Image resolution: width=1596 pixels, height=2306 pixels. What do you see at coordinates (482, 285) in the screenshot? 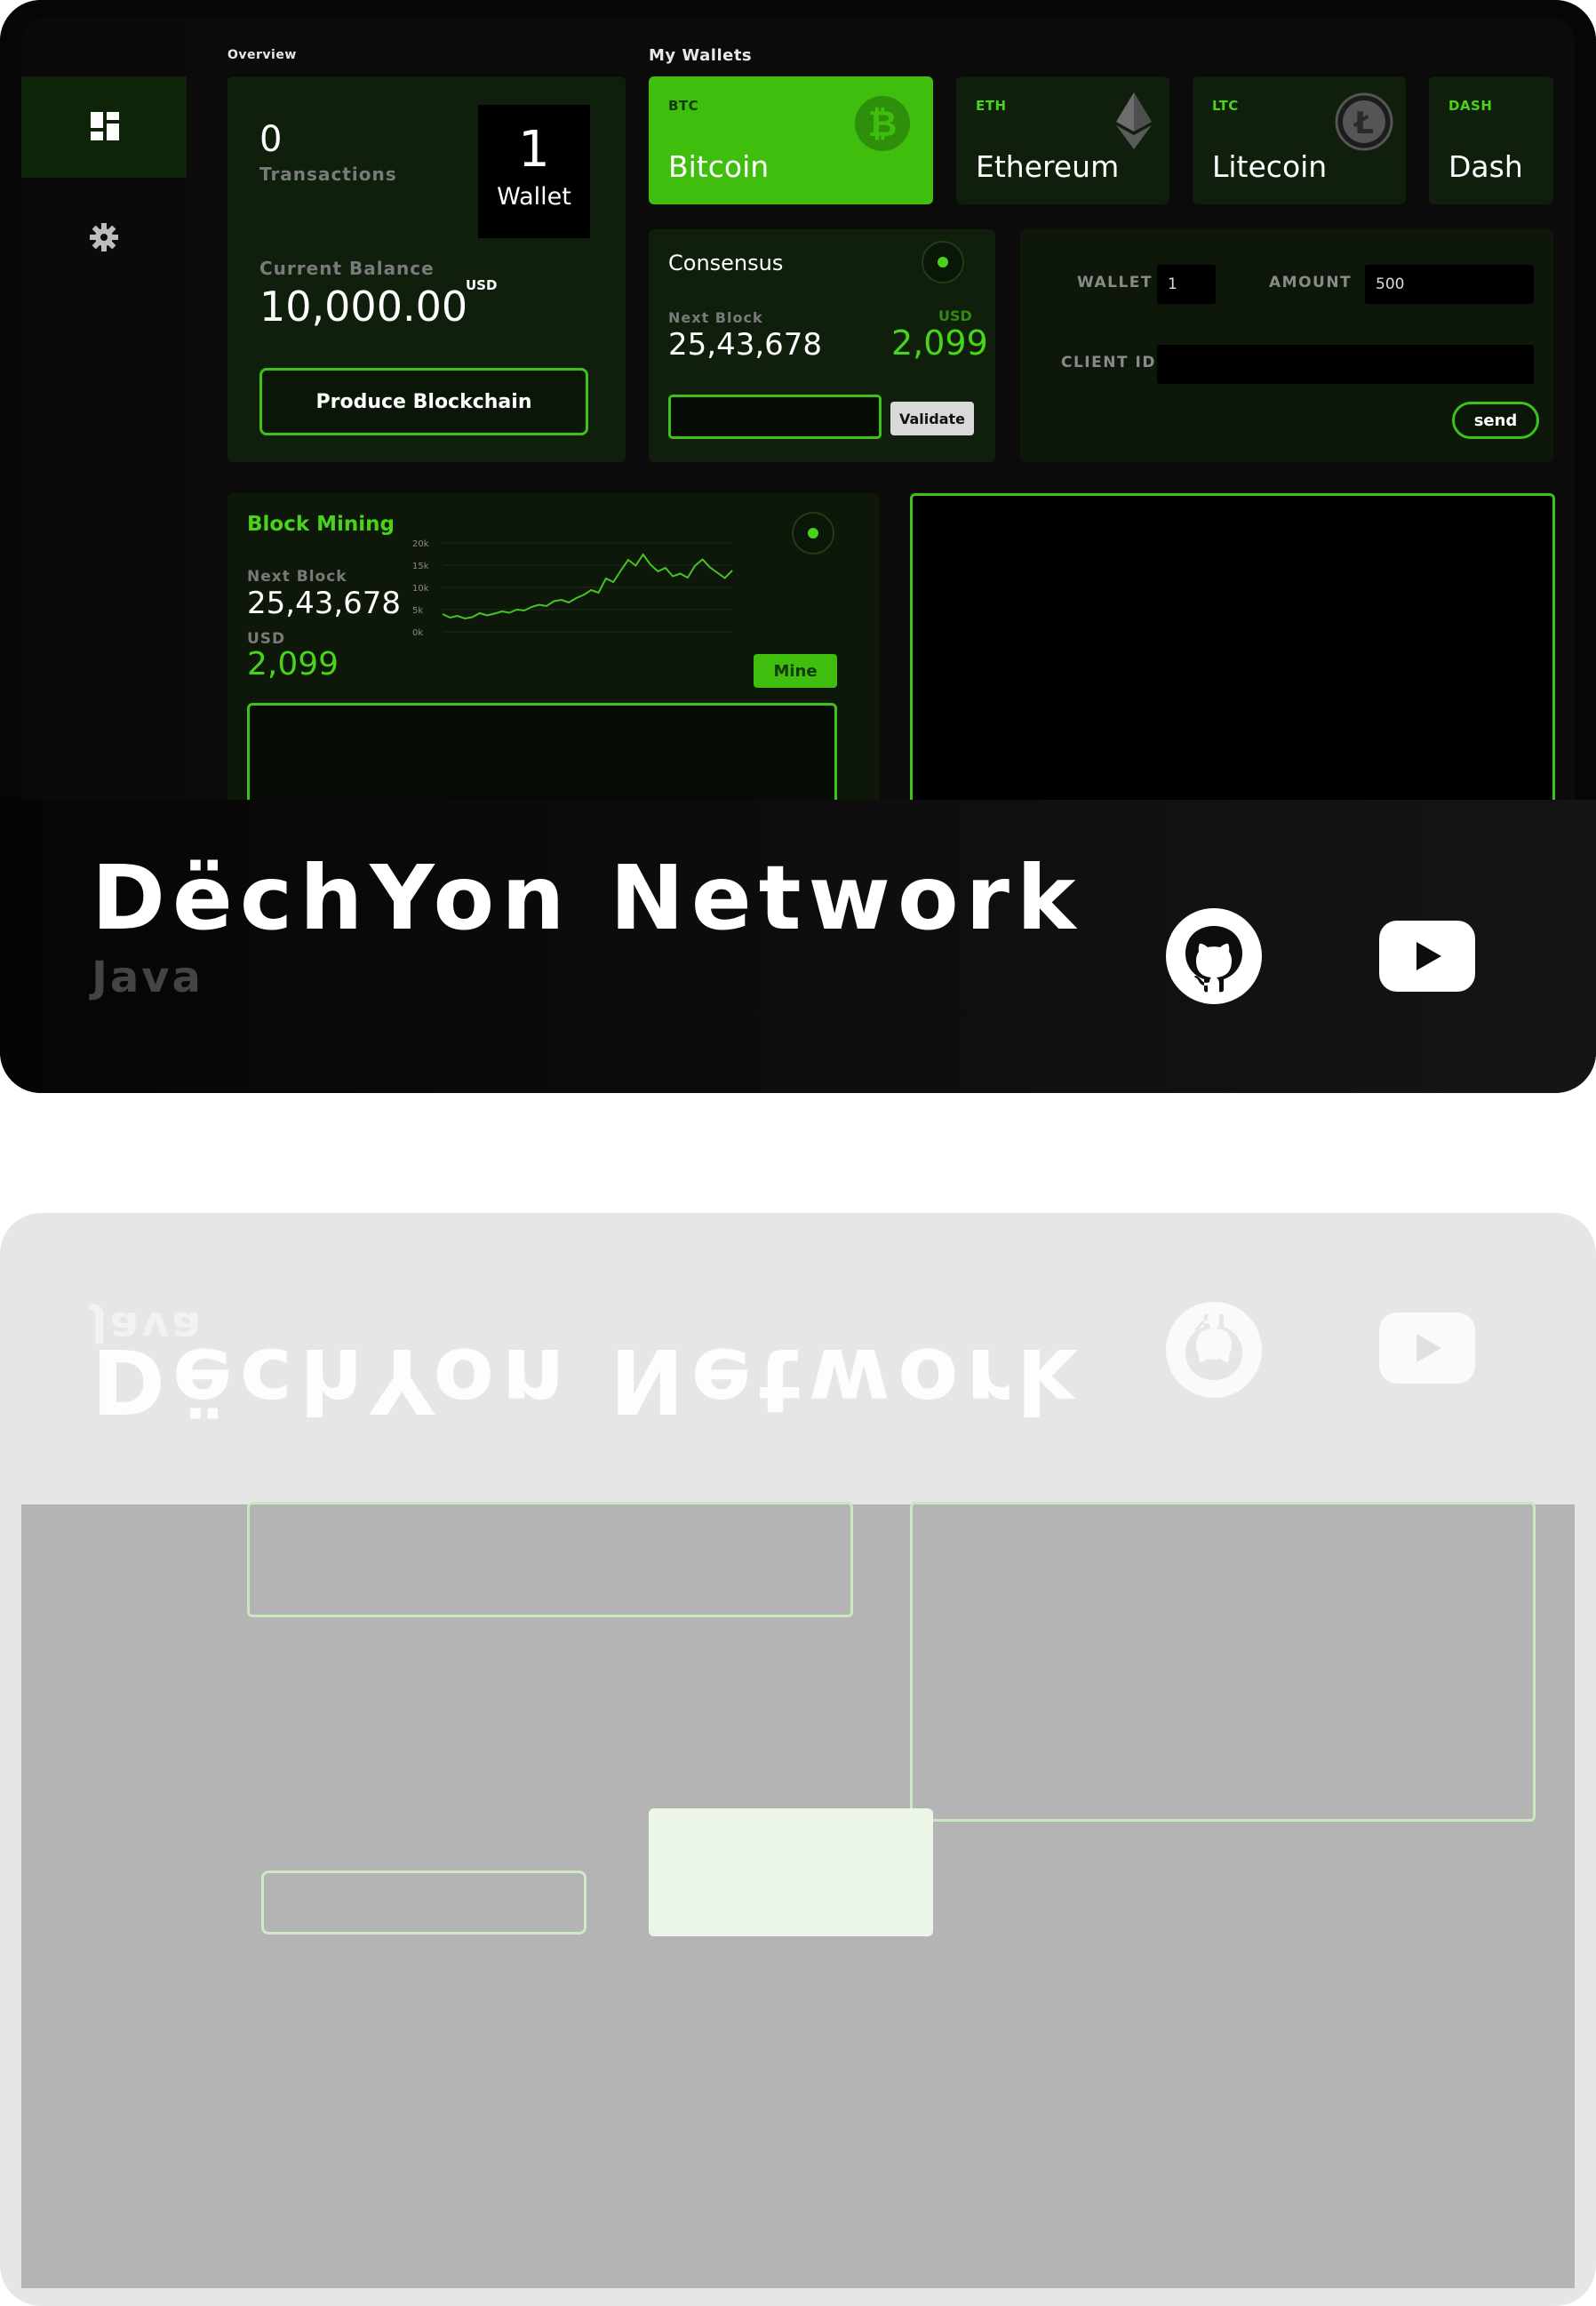
I see `balance-currency: USD` at bounding box center [482, 285].